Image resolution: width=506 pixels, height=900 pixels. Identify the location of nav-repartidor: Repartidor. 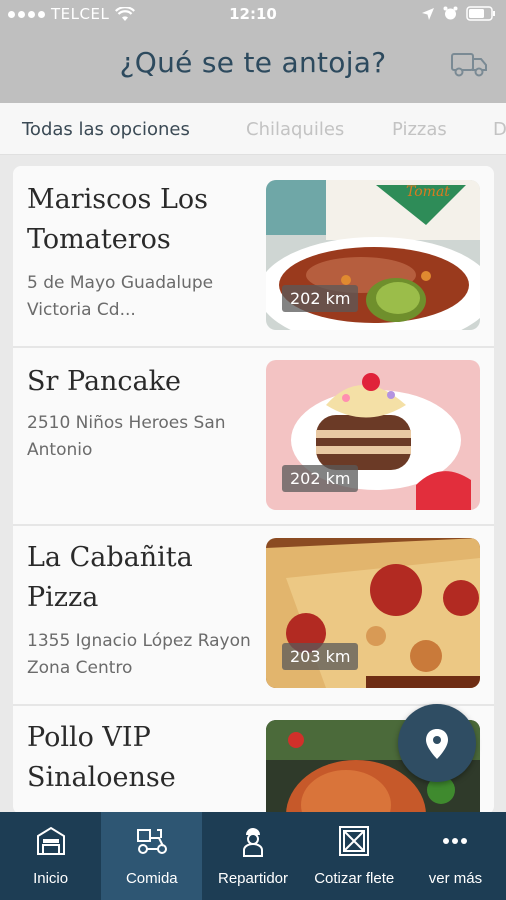
(252, 856).